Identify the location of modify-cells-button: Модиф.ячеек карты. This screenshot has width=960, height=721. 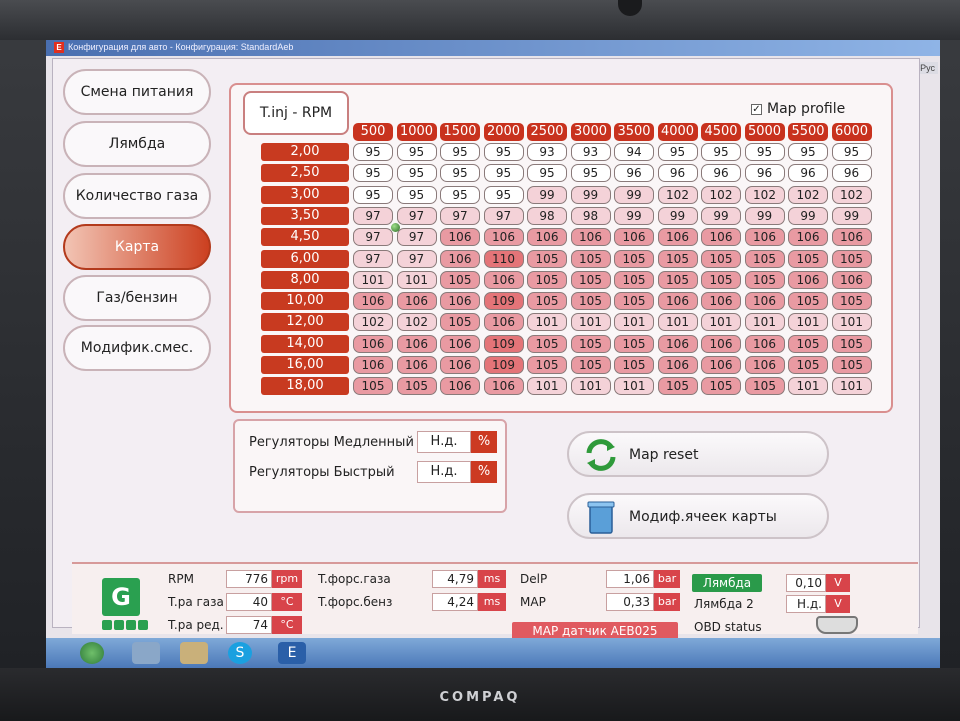
(698, 516).